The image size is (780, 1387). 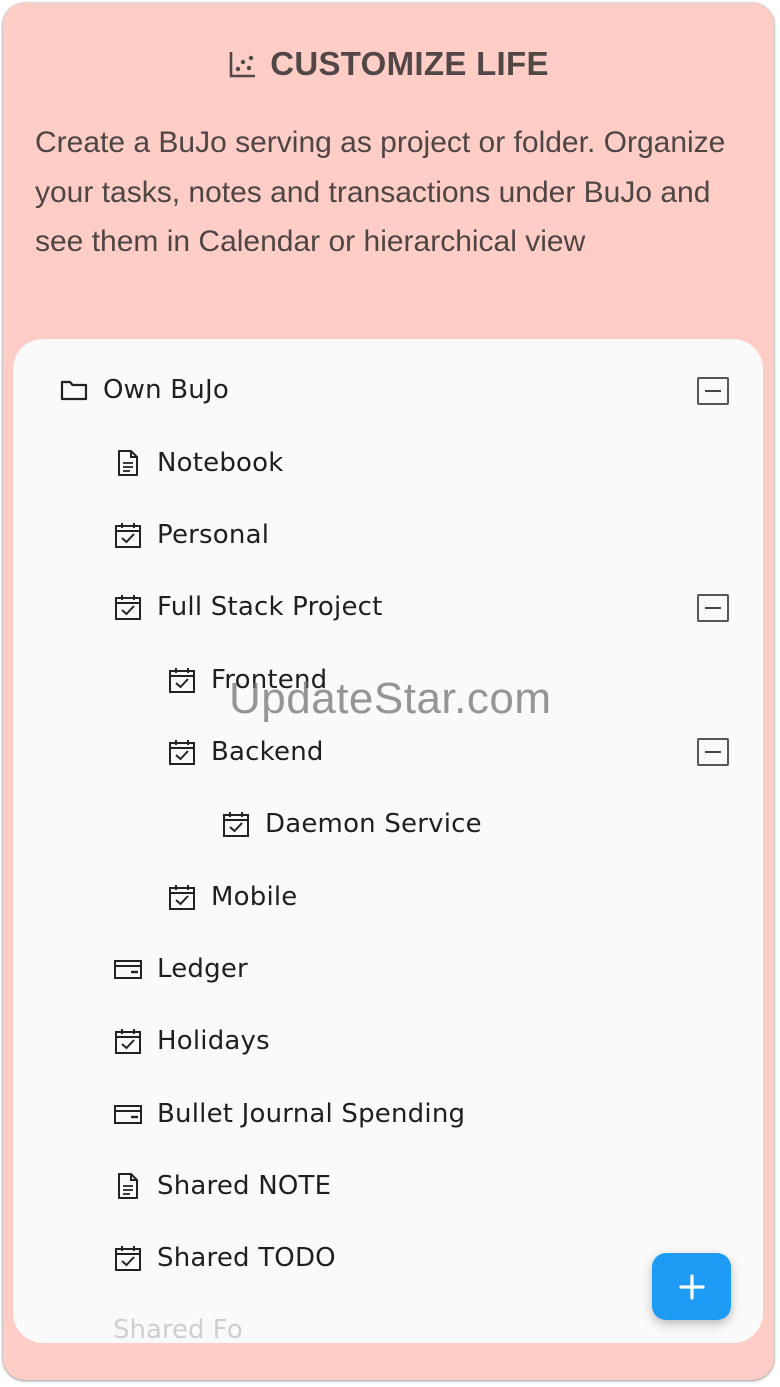 What do you see at coordinates (178, 1328) in the screenshot?
I see `tree-item-label: Shared Fo` at bounding box center [178, 1328].